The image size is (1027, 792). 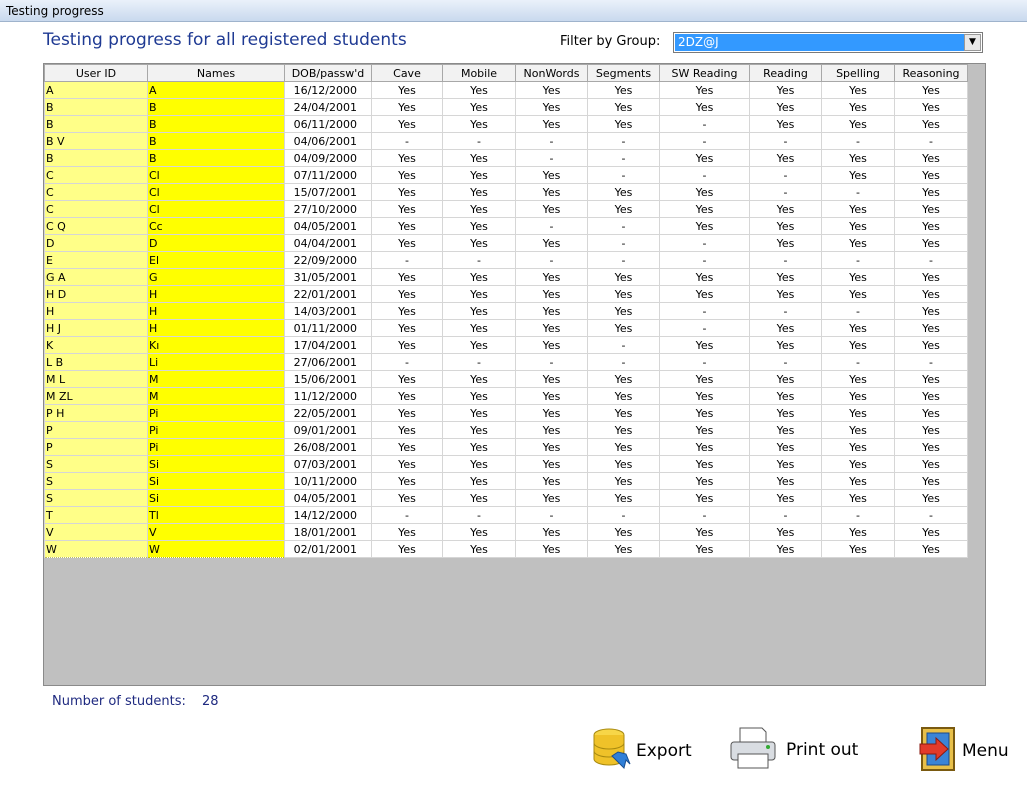 I want to click on table-row: S Si 04/05/2001 Yes Yes Yes Yes Yes Yes Yes Yes, so click(x=506, y=498).